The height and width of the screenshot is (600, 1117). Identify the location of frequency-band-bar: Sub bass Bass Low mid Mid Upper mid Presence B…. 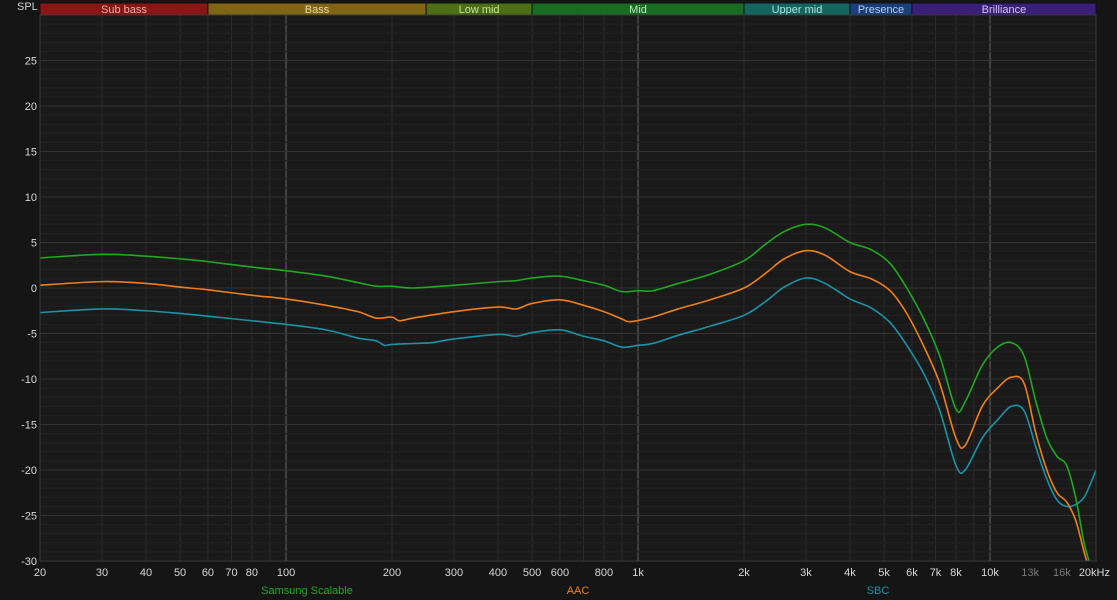
(568, 9).